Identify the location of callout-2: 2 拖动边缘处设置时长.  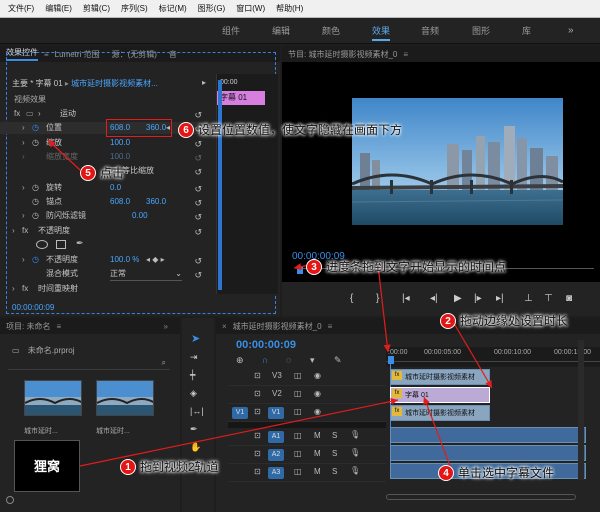
(504, 320).